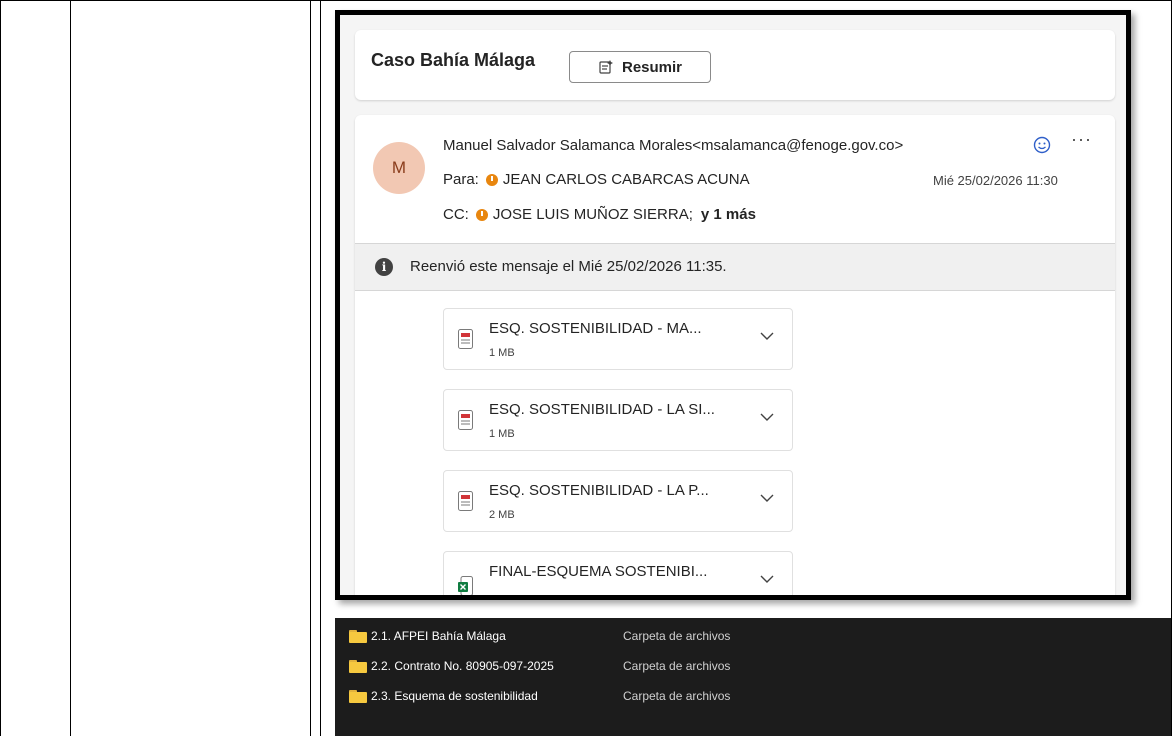 Image resolution: width=1172 pixels, height=736 pixels. What do you see at coordinates (0, 368) in the screenshot?
I see `table-left-border` at bounding box center [0, 368].